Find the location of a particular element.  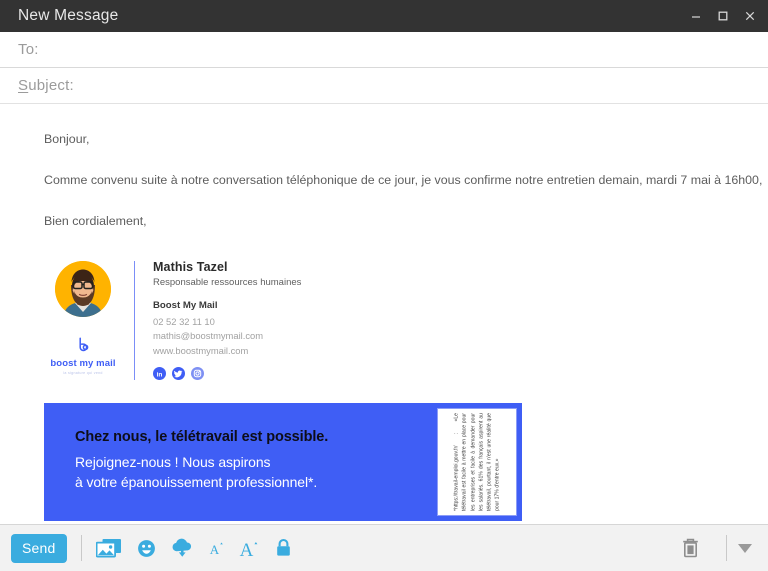

subject-accelerator: S is located at coordinates (23, 85).